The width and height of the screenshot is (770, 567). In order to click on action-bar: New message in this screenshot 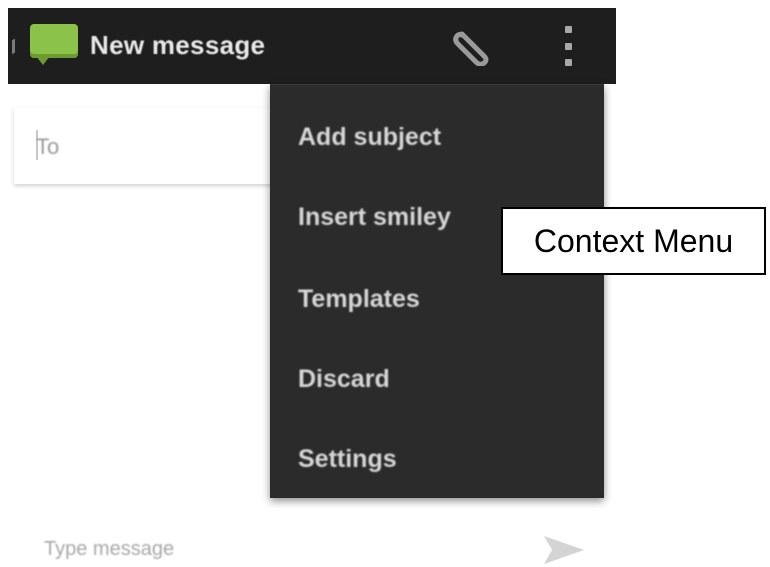, I will do `click(312, 46)`.